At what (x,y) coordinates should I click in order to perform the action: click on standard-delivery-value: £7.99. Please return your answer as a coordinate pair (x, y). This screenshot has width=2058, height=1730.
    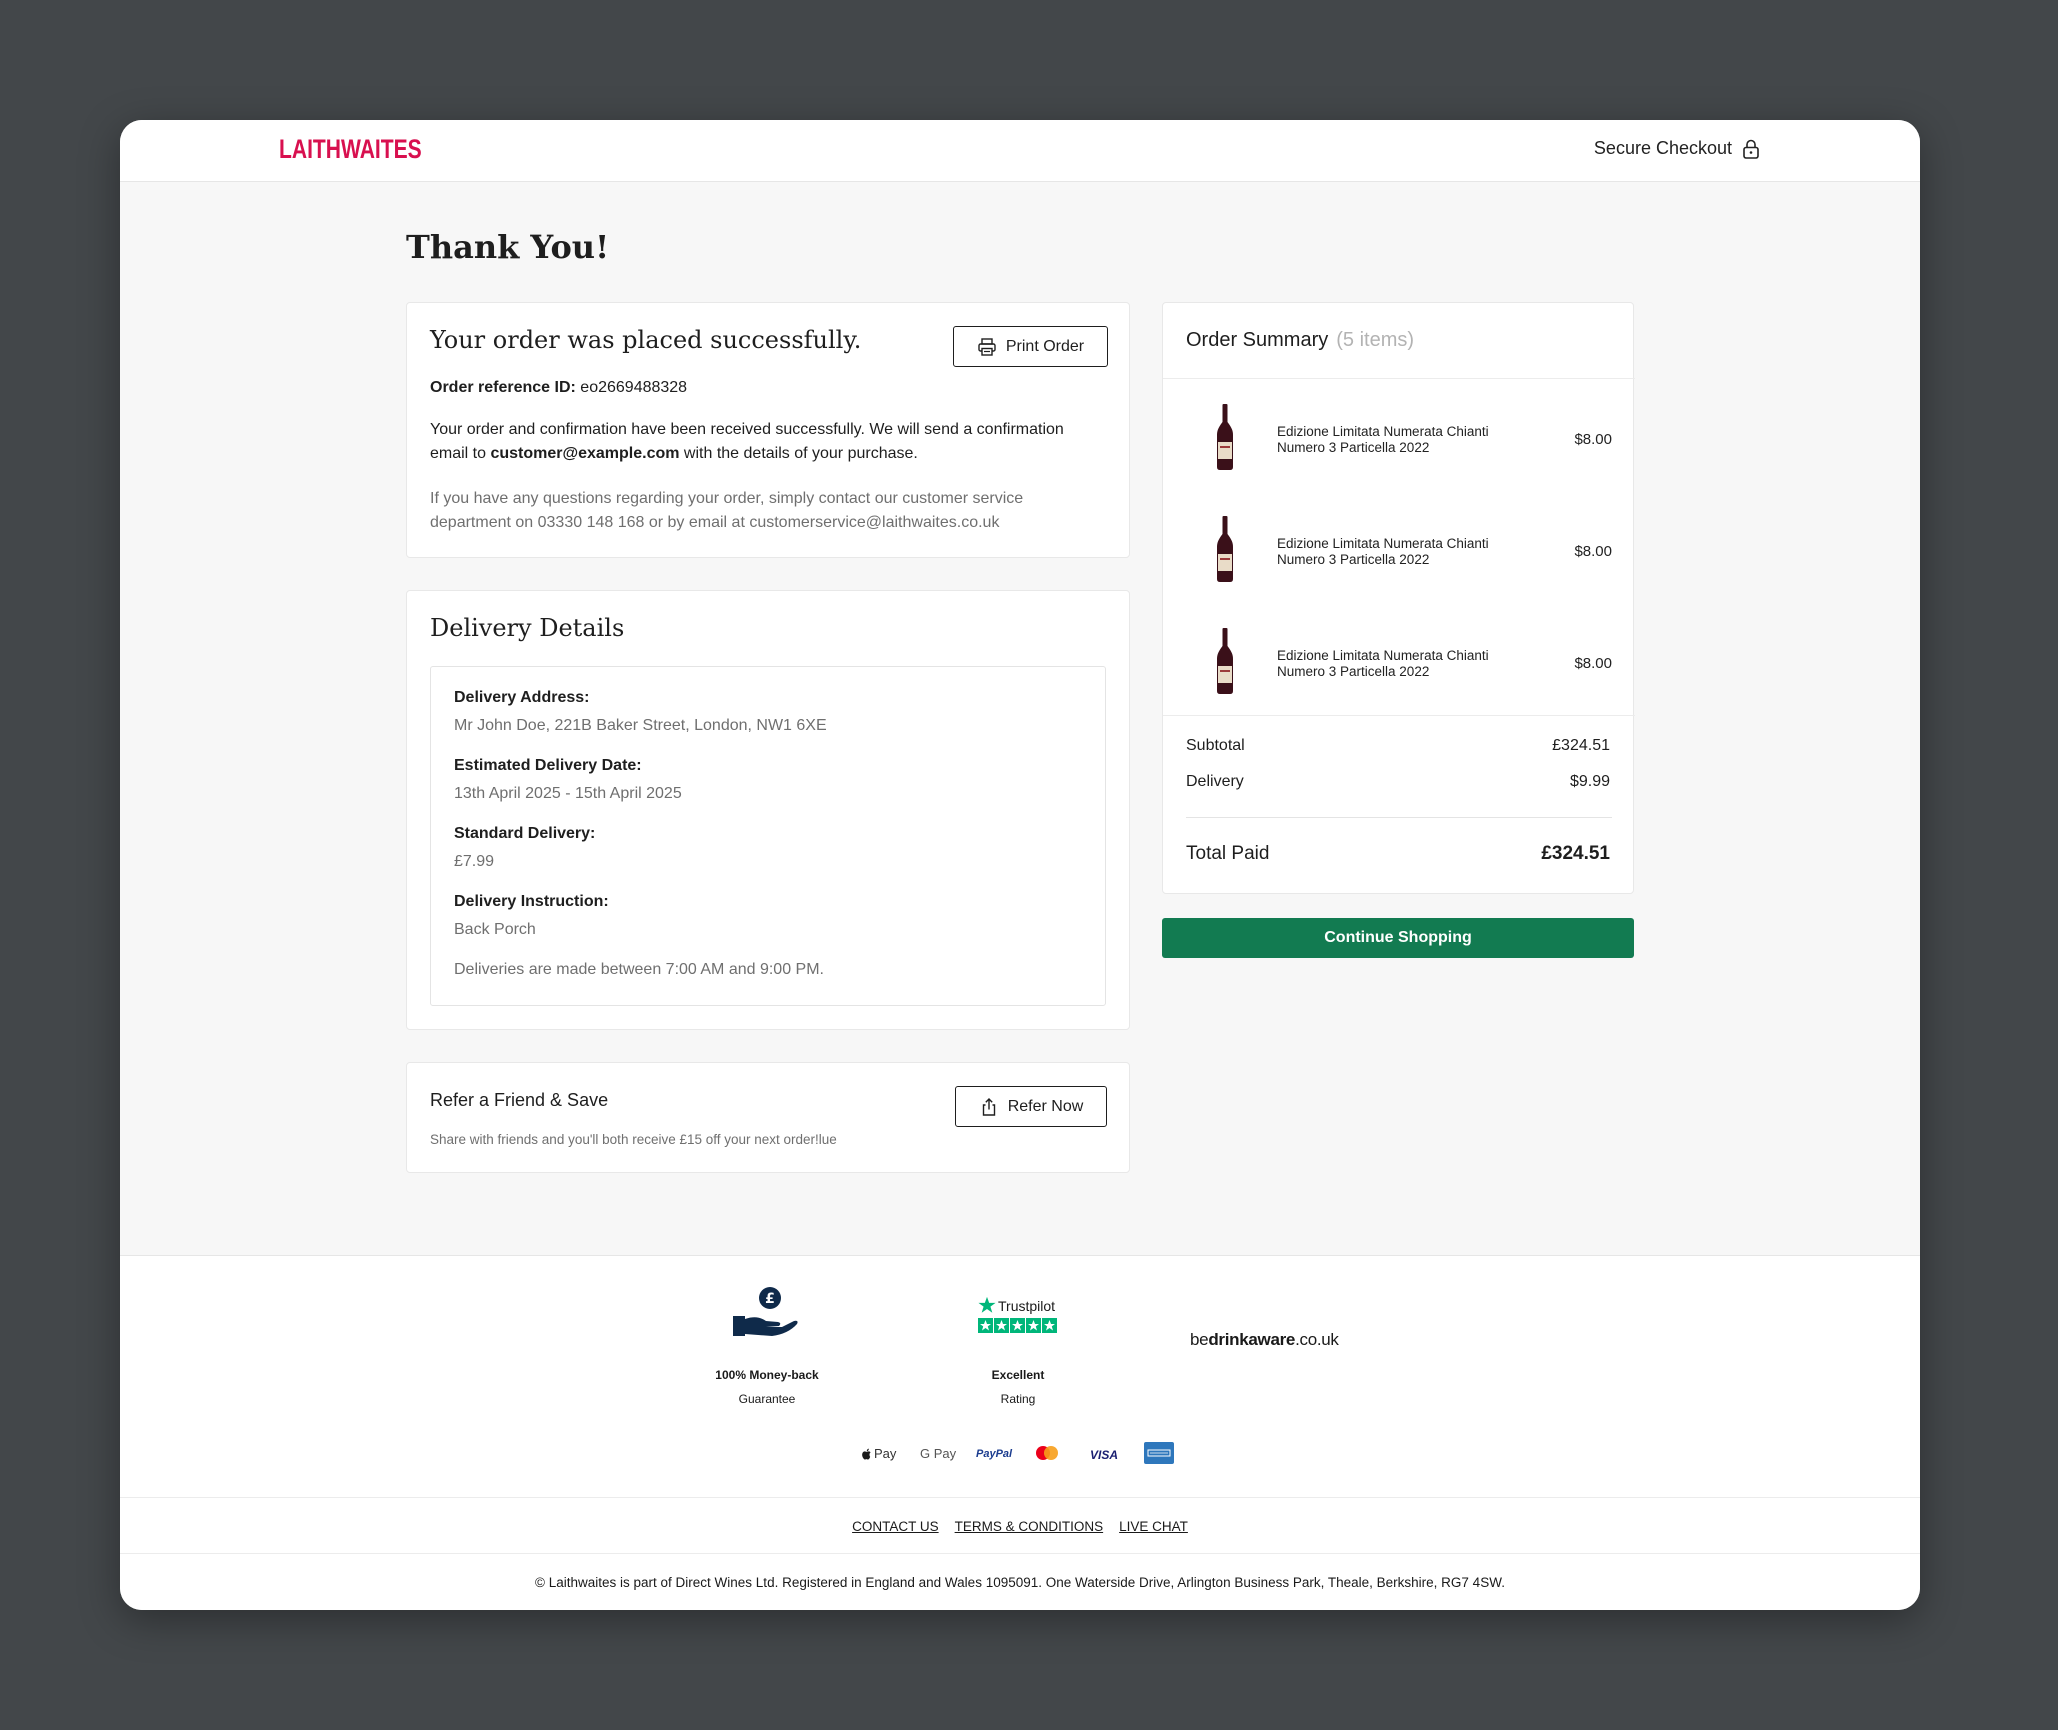
    Looking at the image, I should click on (474, 861).